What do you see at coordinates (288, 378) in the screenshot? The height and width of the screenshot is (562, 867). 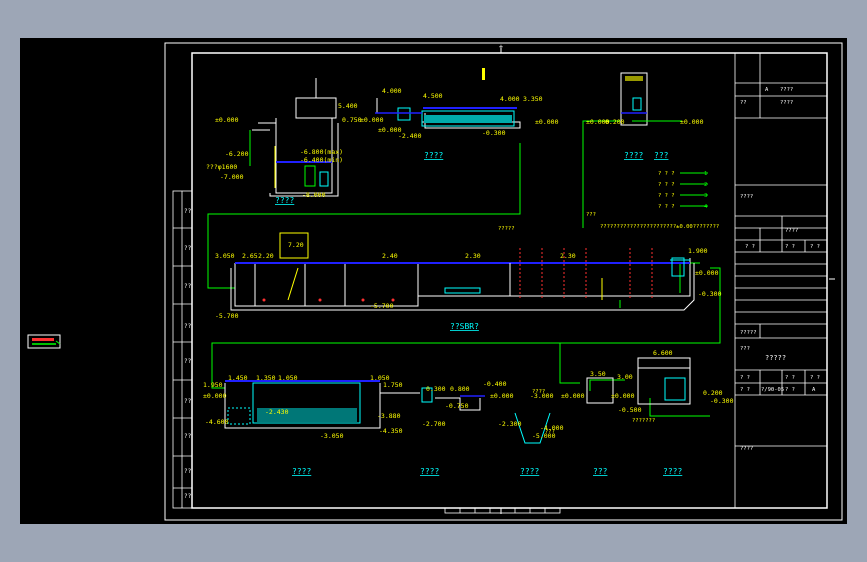 I see `svg-text: 1.050` at bounding box center [288, 378].